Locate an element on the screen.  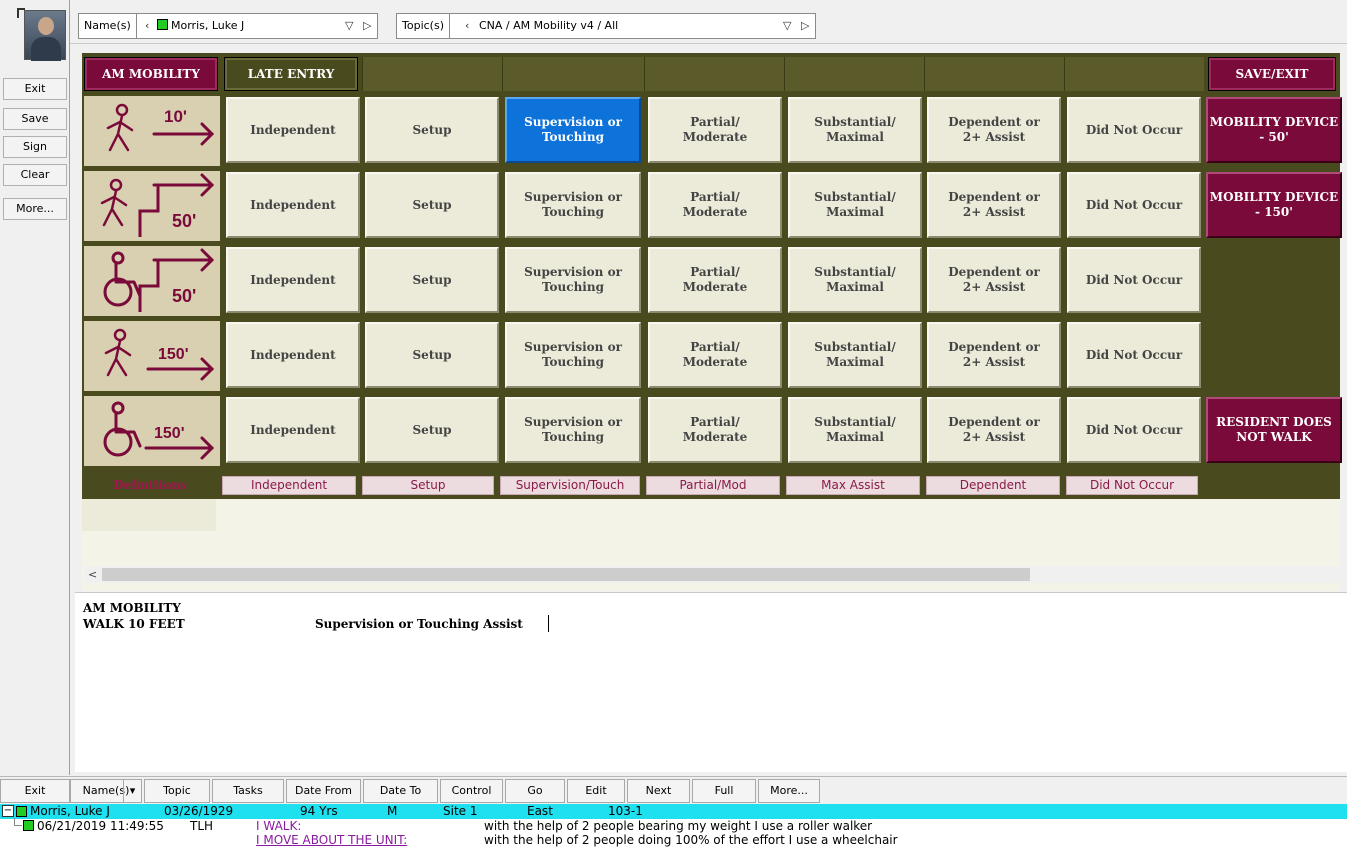
scrollbar-thumb is located at coordinates (566, 574).